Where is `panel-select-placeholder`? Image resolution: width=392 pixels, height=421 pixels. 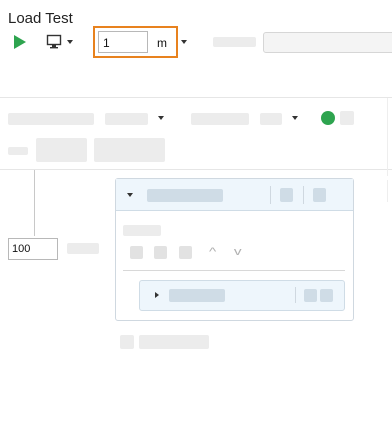 panel-select-placeholder is located at coordinates (126, 119).